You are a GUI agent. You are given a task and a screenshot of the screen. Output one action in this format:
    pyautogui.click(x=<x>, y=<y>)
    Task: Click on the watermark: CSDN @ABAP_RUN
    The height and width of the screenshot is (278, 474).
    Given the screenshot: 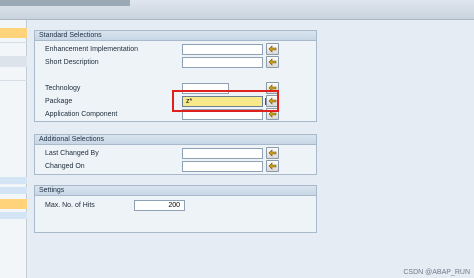 What is the action you would take?
    pyautogui.click(x=436, y=272)
    